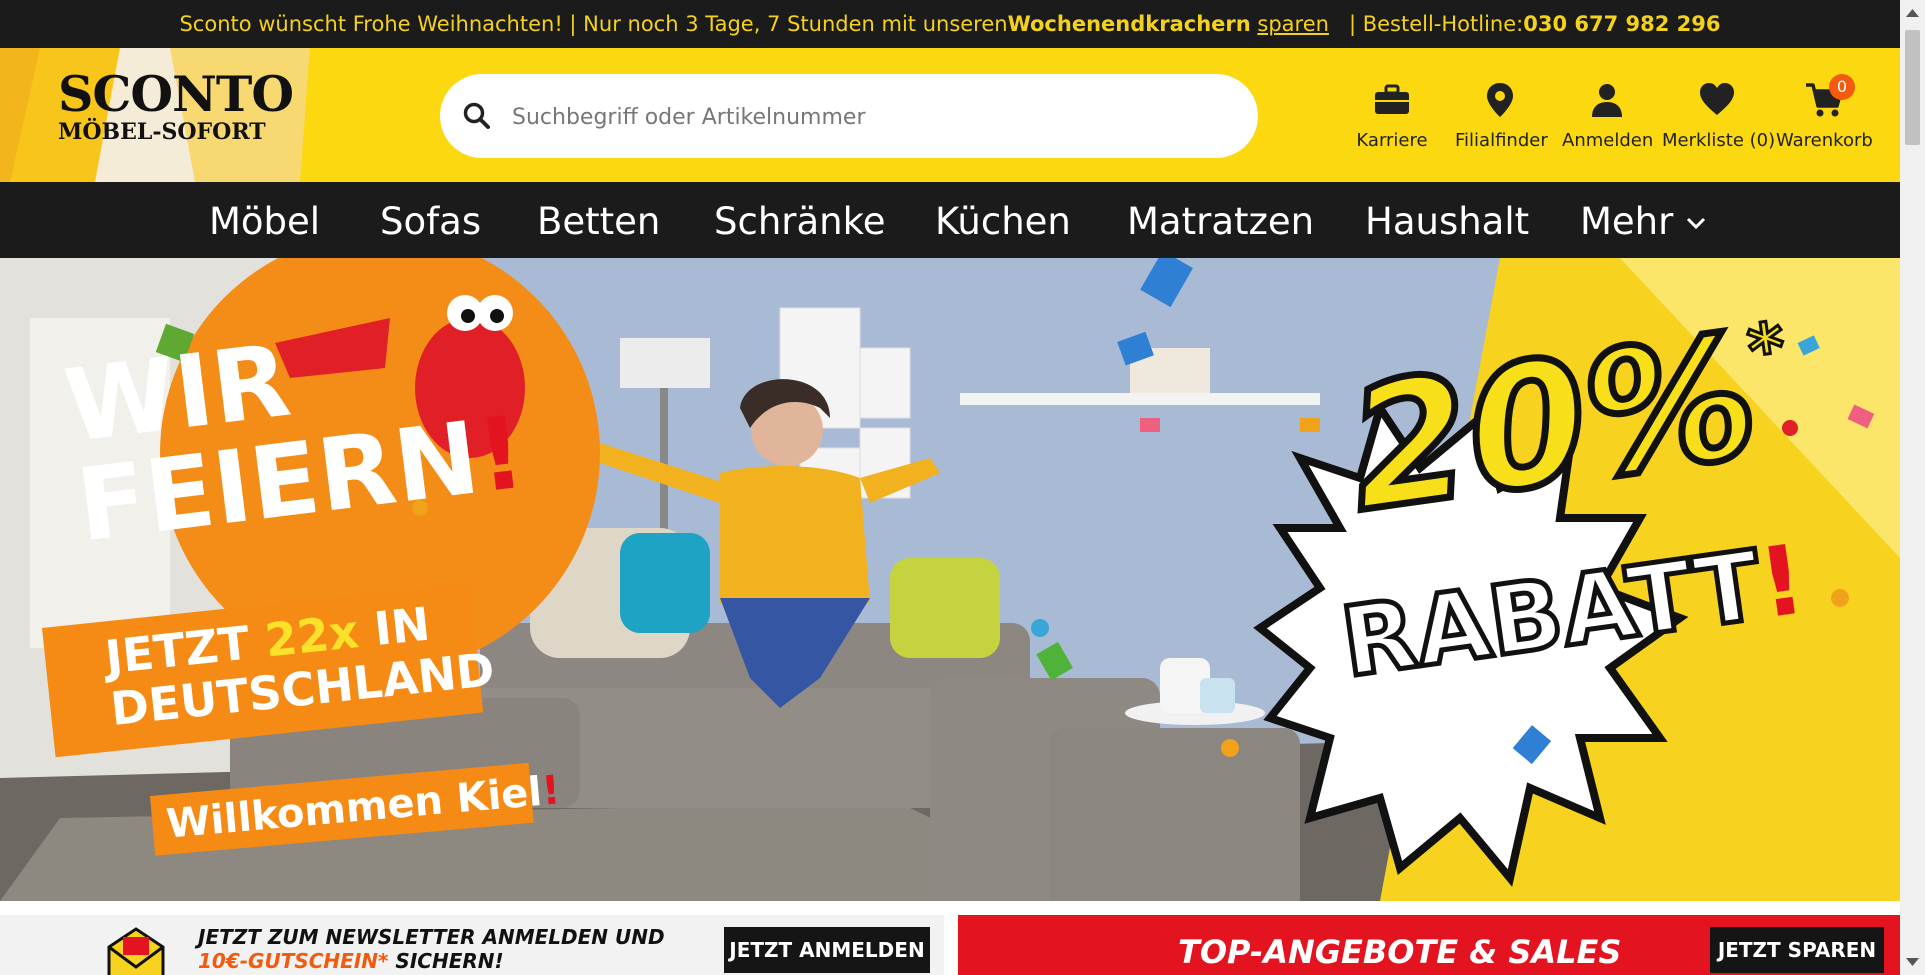  I want to click on logo-line1: SCONTO, so click(176, 94).